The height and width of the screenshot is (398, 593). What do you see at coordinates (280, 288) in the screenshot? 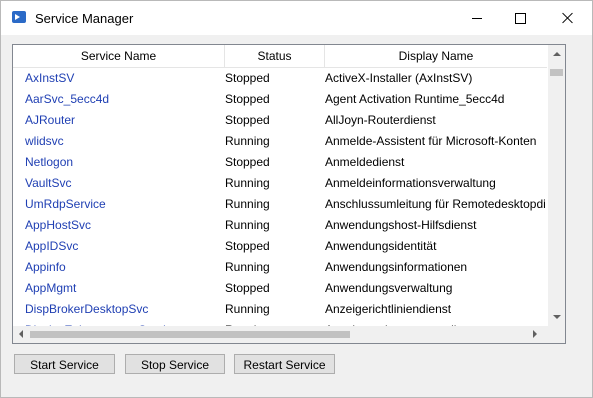
I see `table-row: AppMgmt Stopped Anwendungsverwaltung` at bounding box center [280, 288].